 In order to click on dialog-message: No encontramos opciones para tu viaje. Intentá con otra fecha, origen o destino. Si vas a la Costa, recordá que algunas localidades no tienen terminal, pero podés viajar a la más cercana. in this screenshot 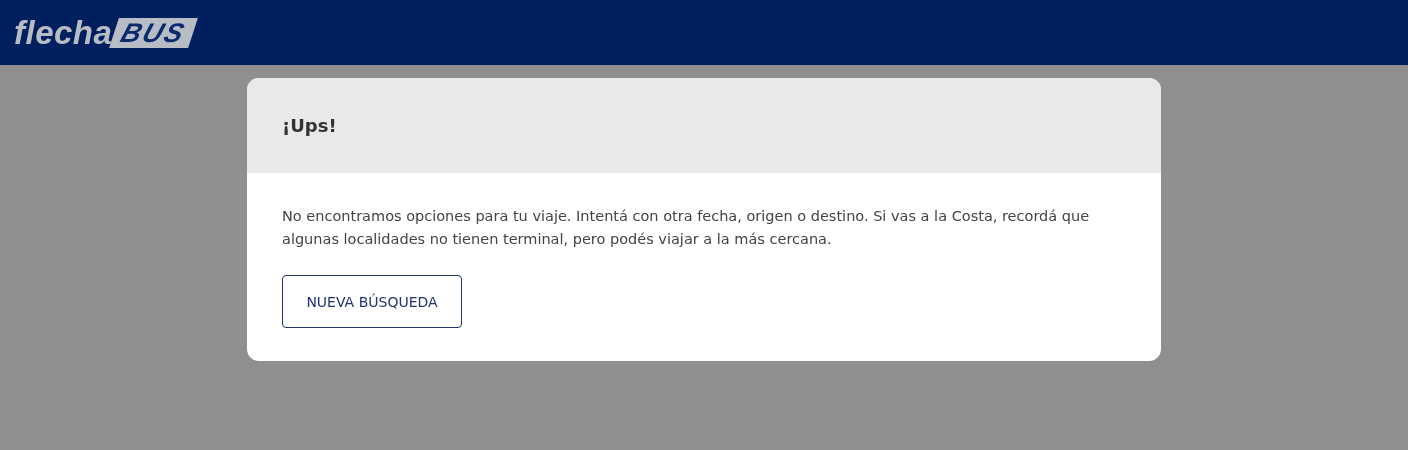, I will do `click(686, 228)`.